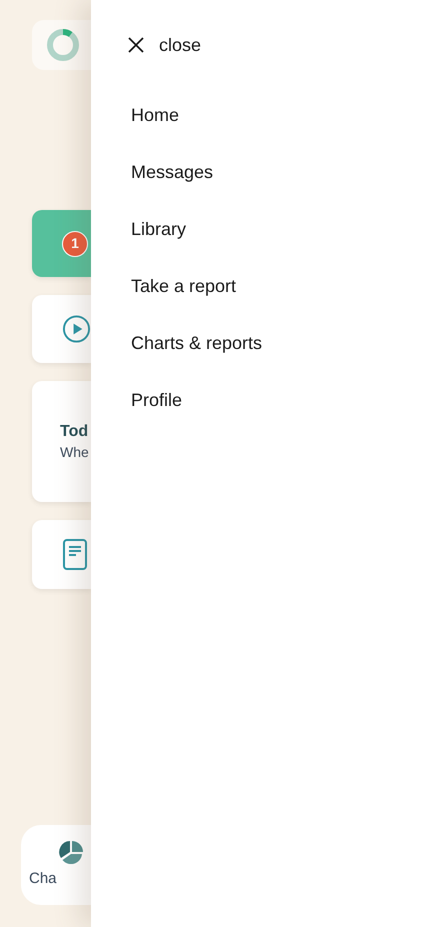  I want to click on document-icon, so click(75, 554).